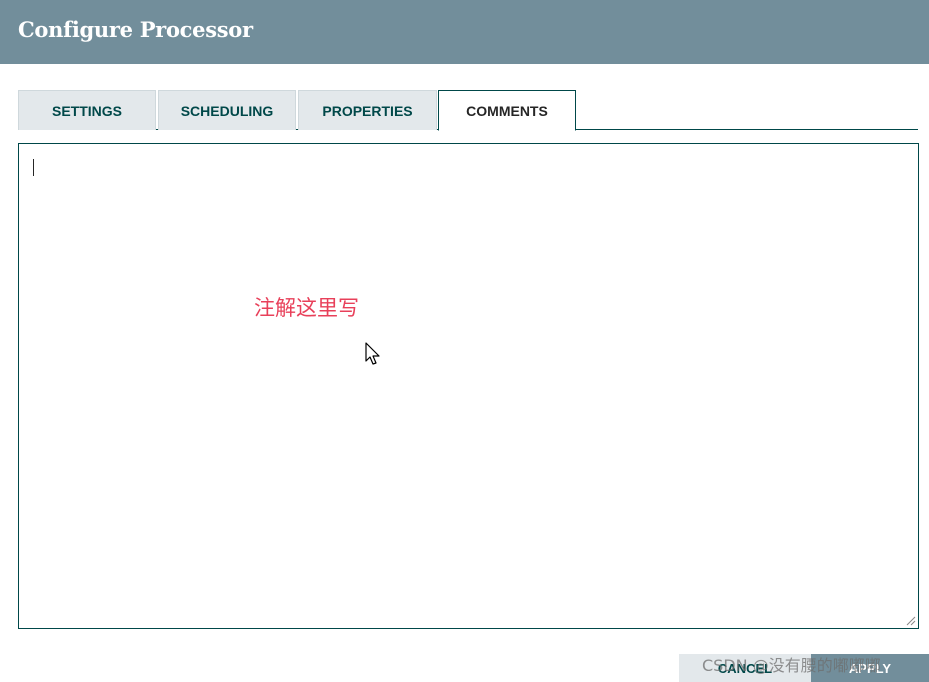  I want to click on mouse-pointer-icon, so click(372, 353).